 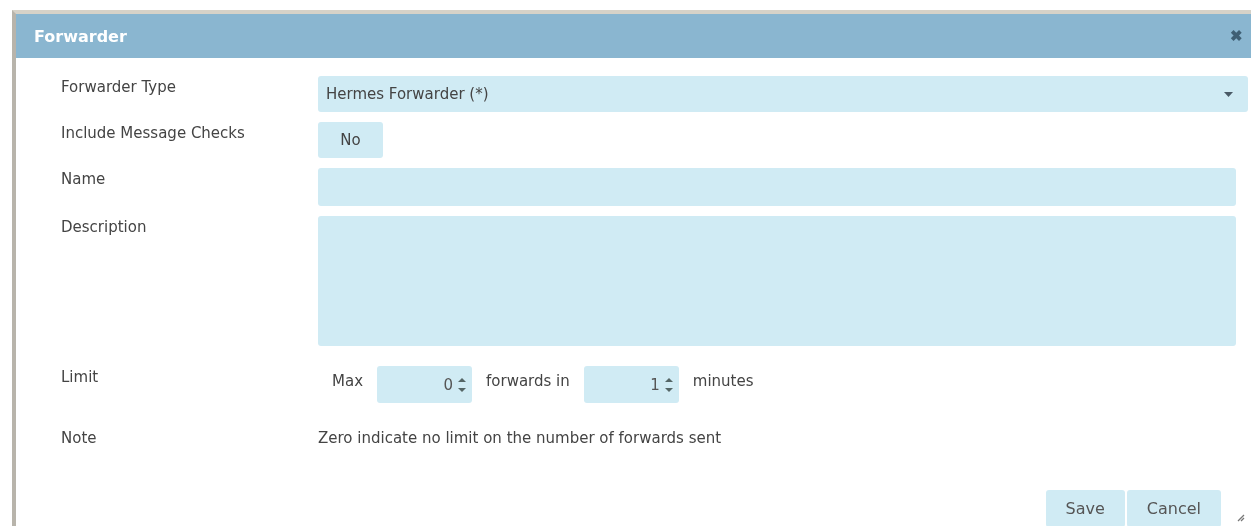 What do you see at coordinates (631, 384) in the screenshot?
I see `number-spinner: 1` at bounding box center [631, 384].